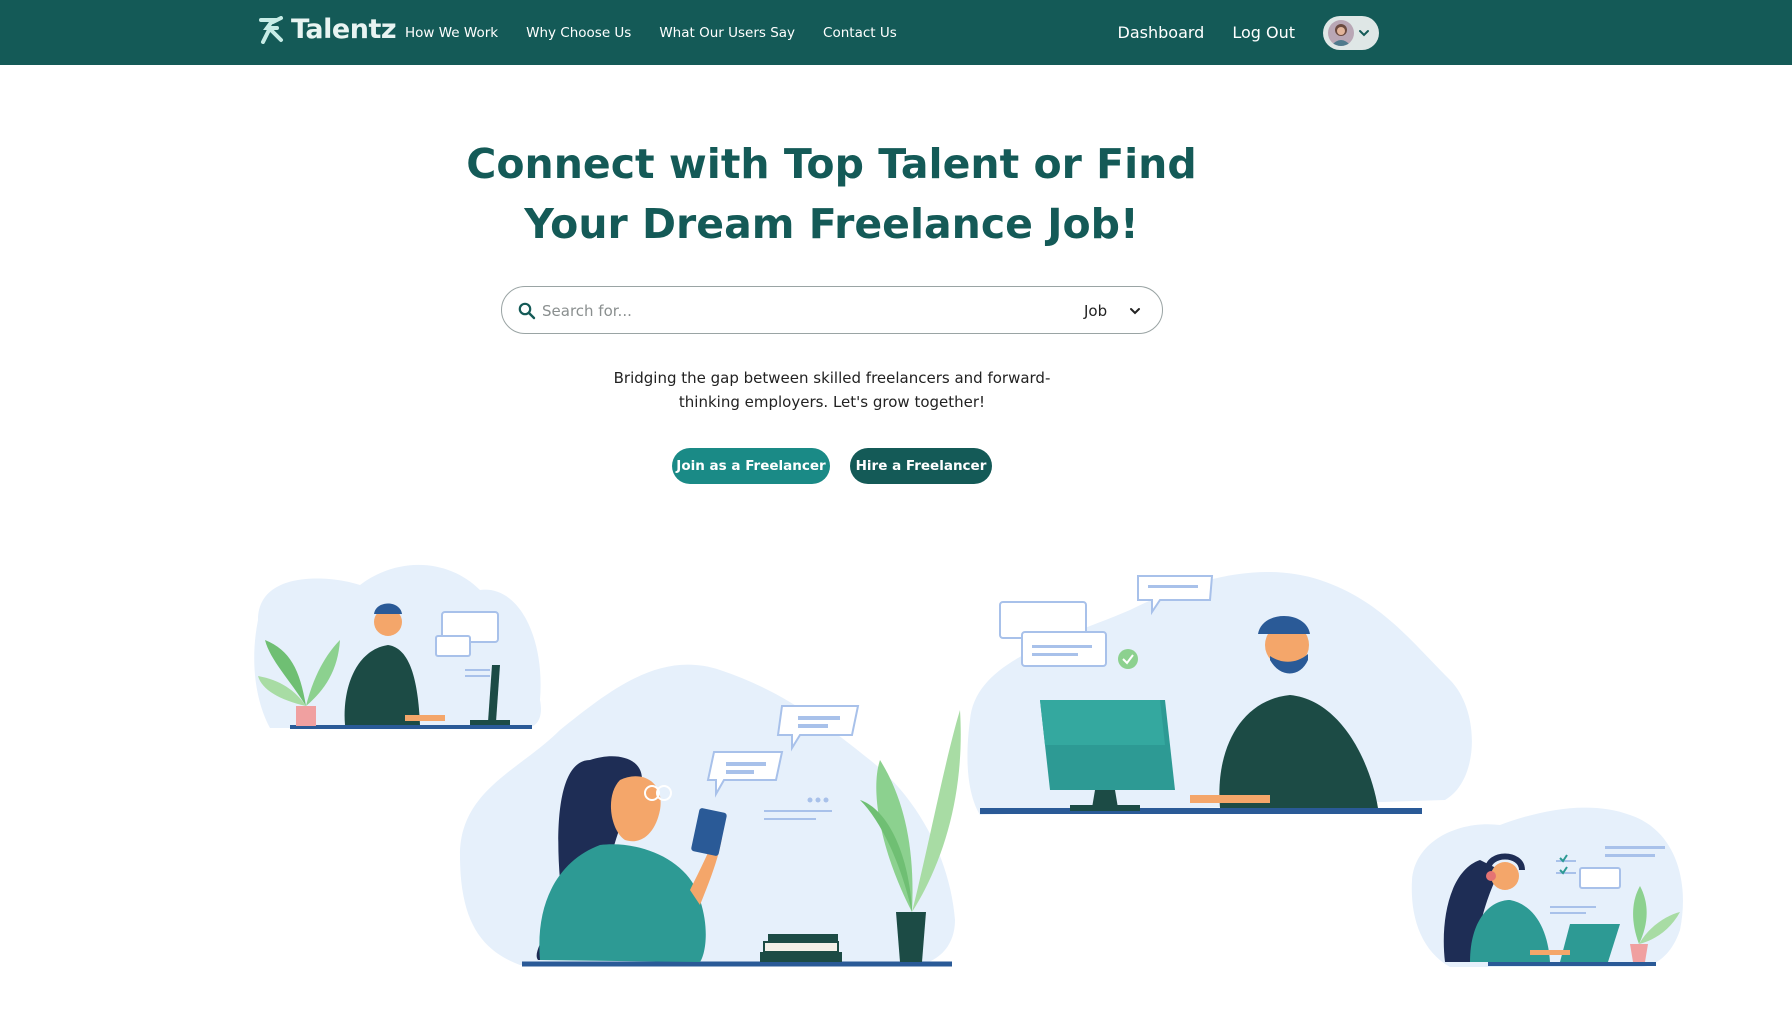 The height and width of the screenshot is (1024, 1792). I want to click on illustration-man-with-monitor, so click(1219, 693).